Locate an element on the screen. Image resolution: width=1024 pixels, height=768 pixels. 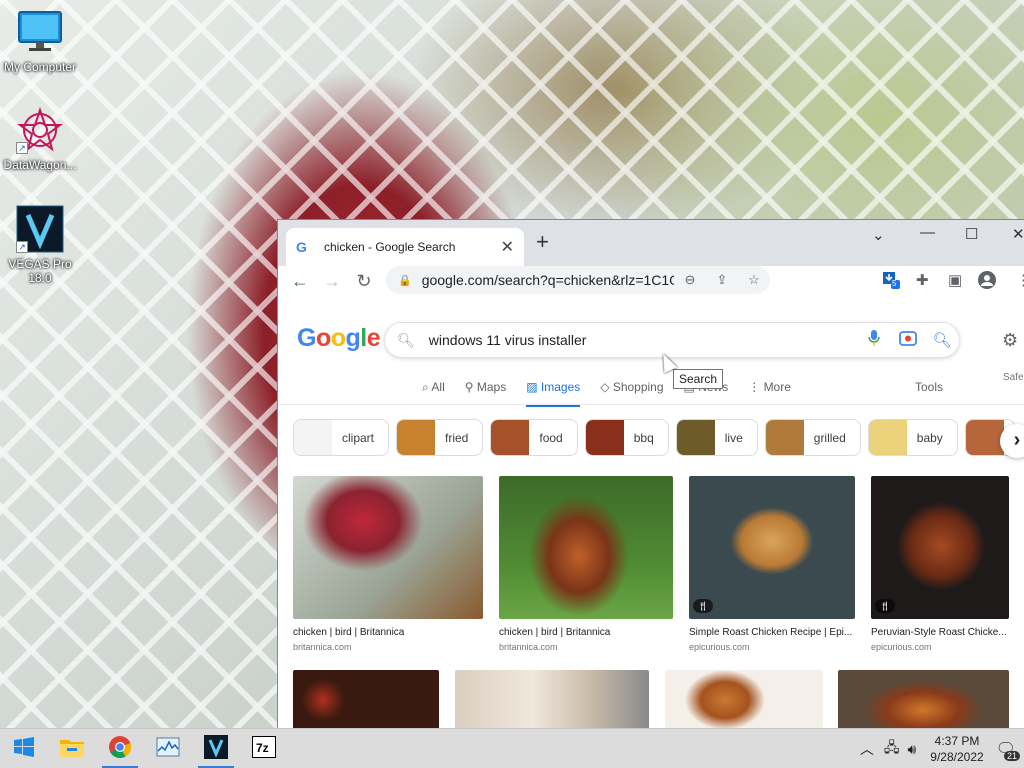
chip-fried: fried is located at coordinates (440, 437).